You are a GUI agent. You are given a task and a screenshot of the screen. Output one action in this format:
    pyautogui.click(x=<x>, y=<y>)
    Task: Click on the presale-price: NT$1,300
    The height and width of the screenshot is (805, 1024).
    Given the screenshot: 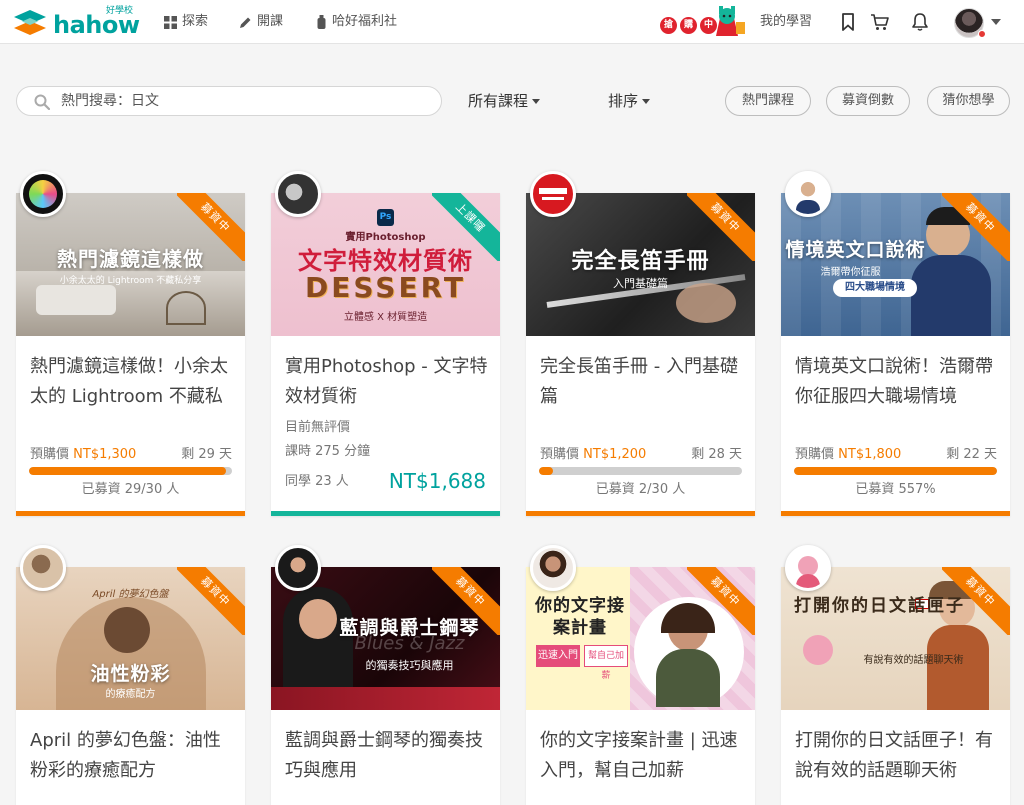 What is the action you would take?
    pyautogui.click(x=105, y=454)
    